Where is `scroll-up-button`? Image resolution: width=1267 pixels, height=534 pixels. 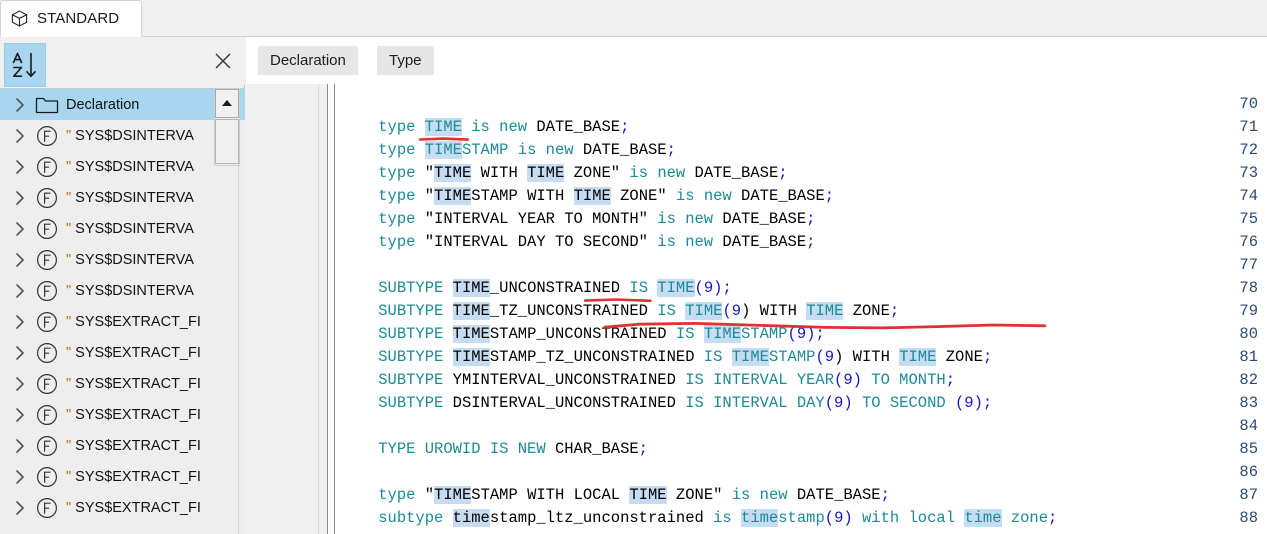 scroll-up-button is located at coordinates (227, 103).